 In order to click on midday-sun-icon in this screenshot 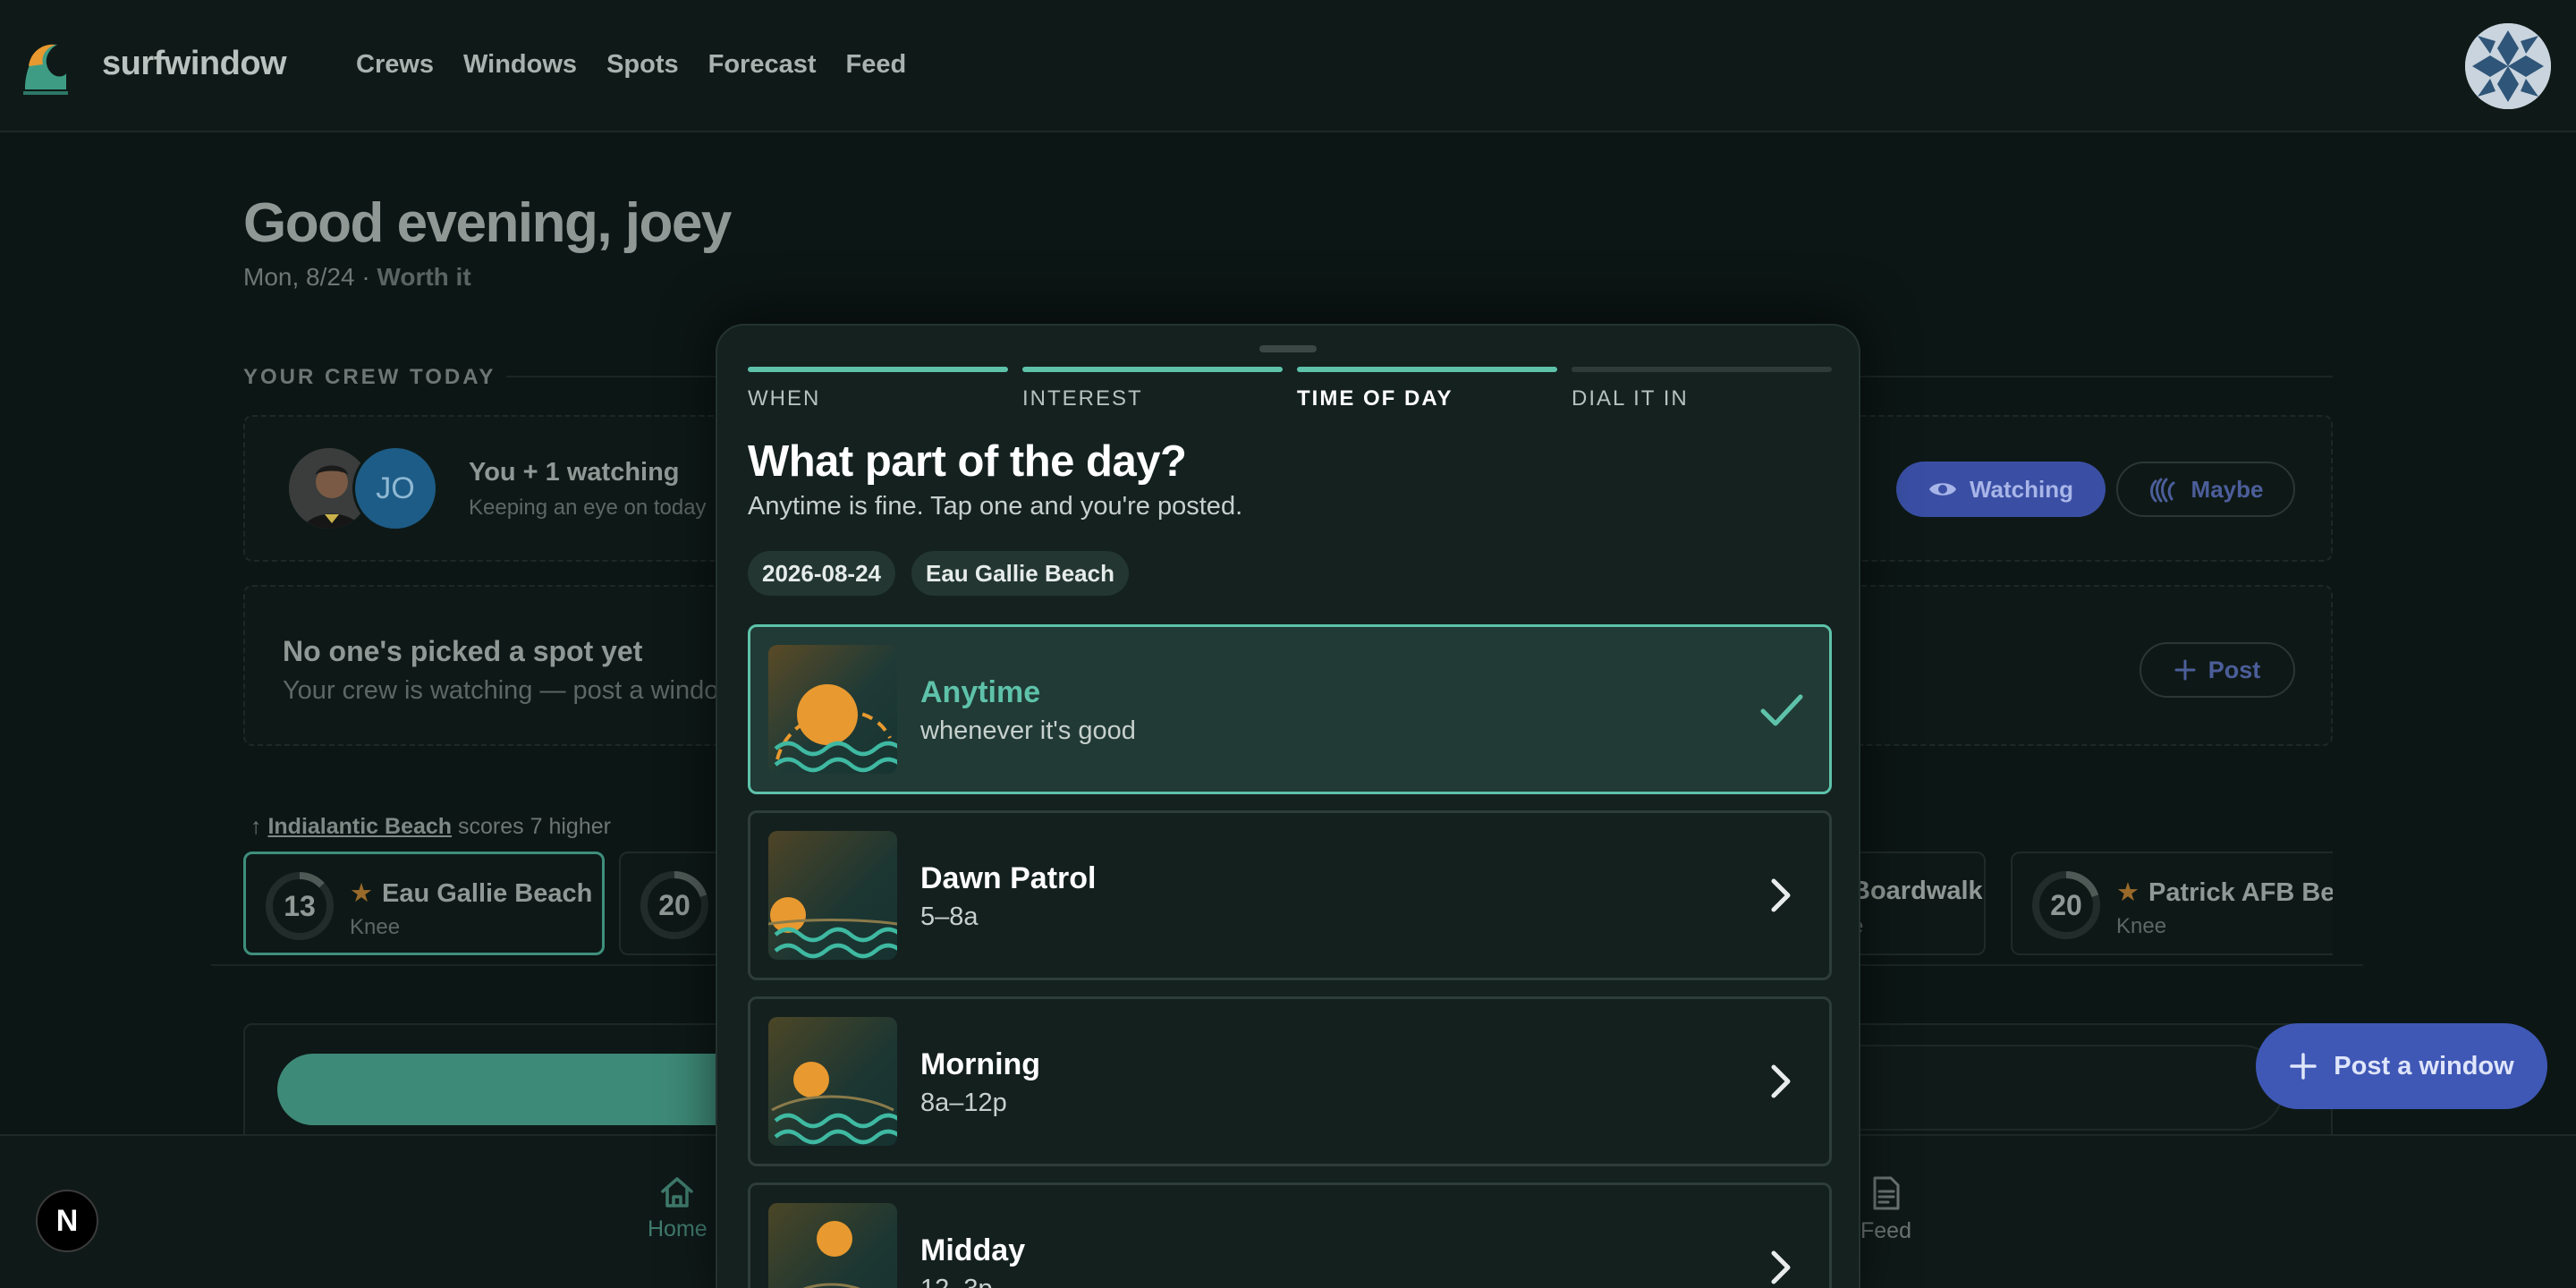, I will do `click(832, 1245)`.